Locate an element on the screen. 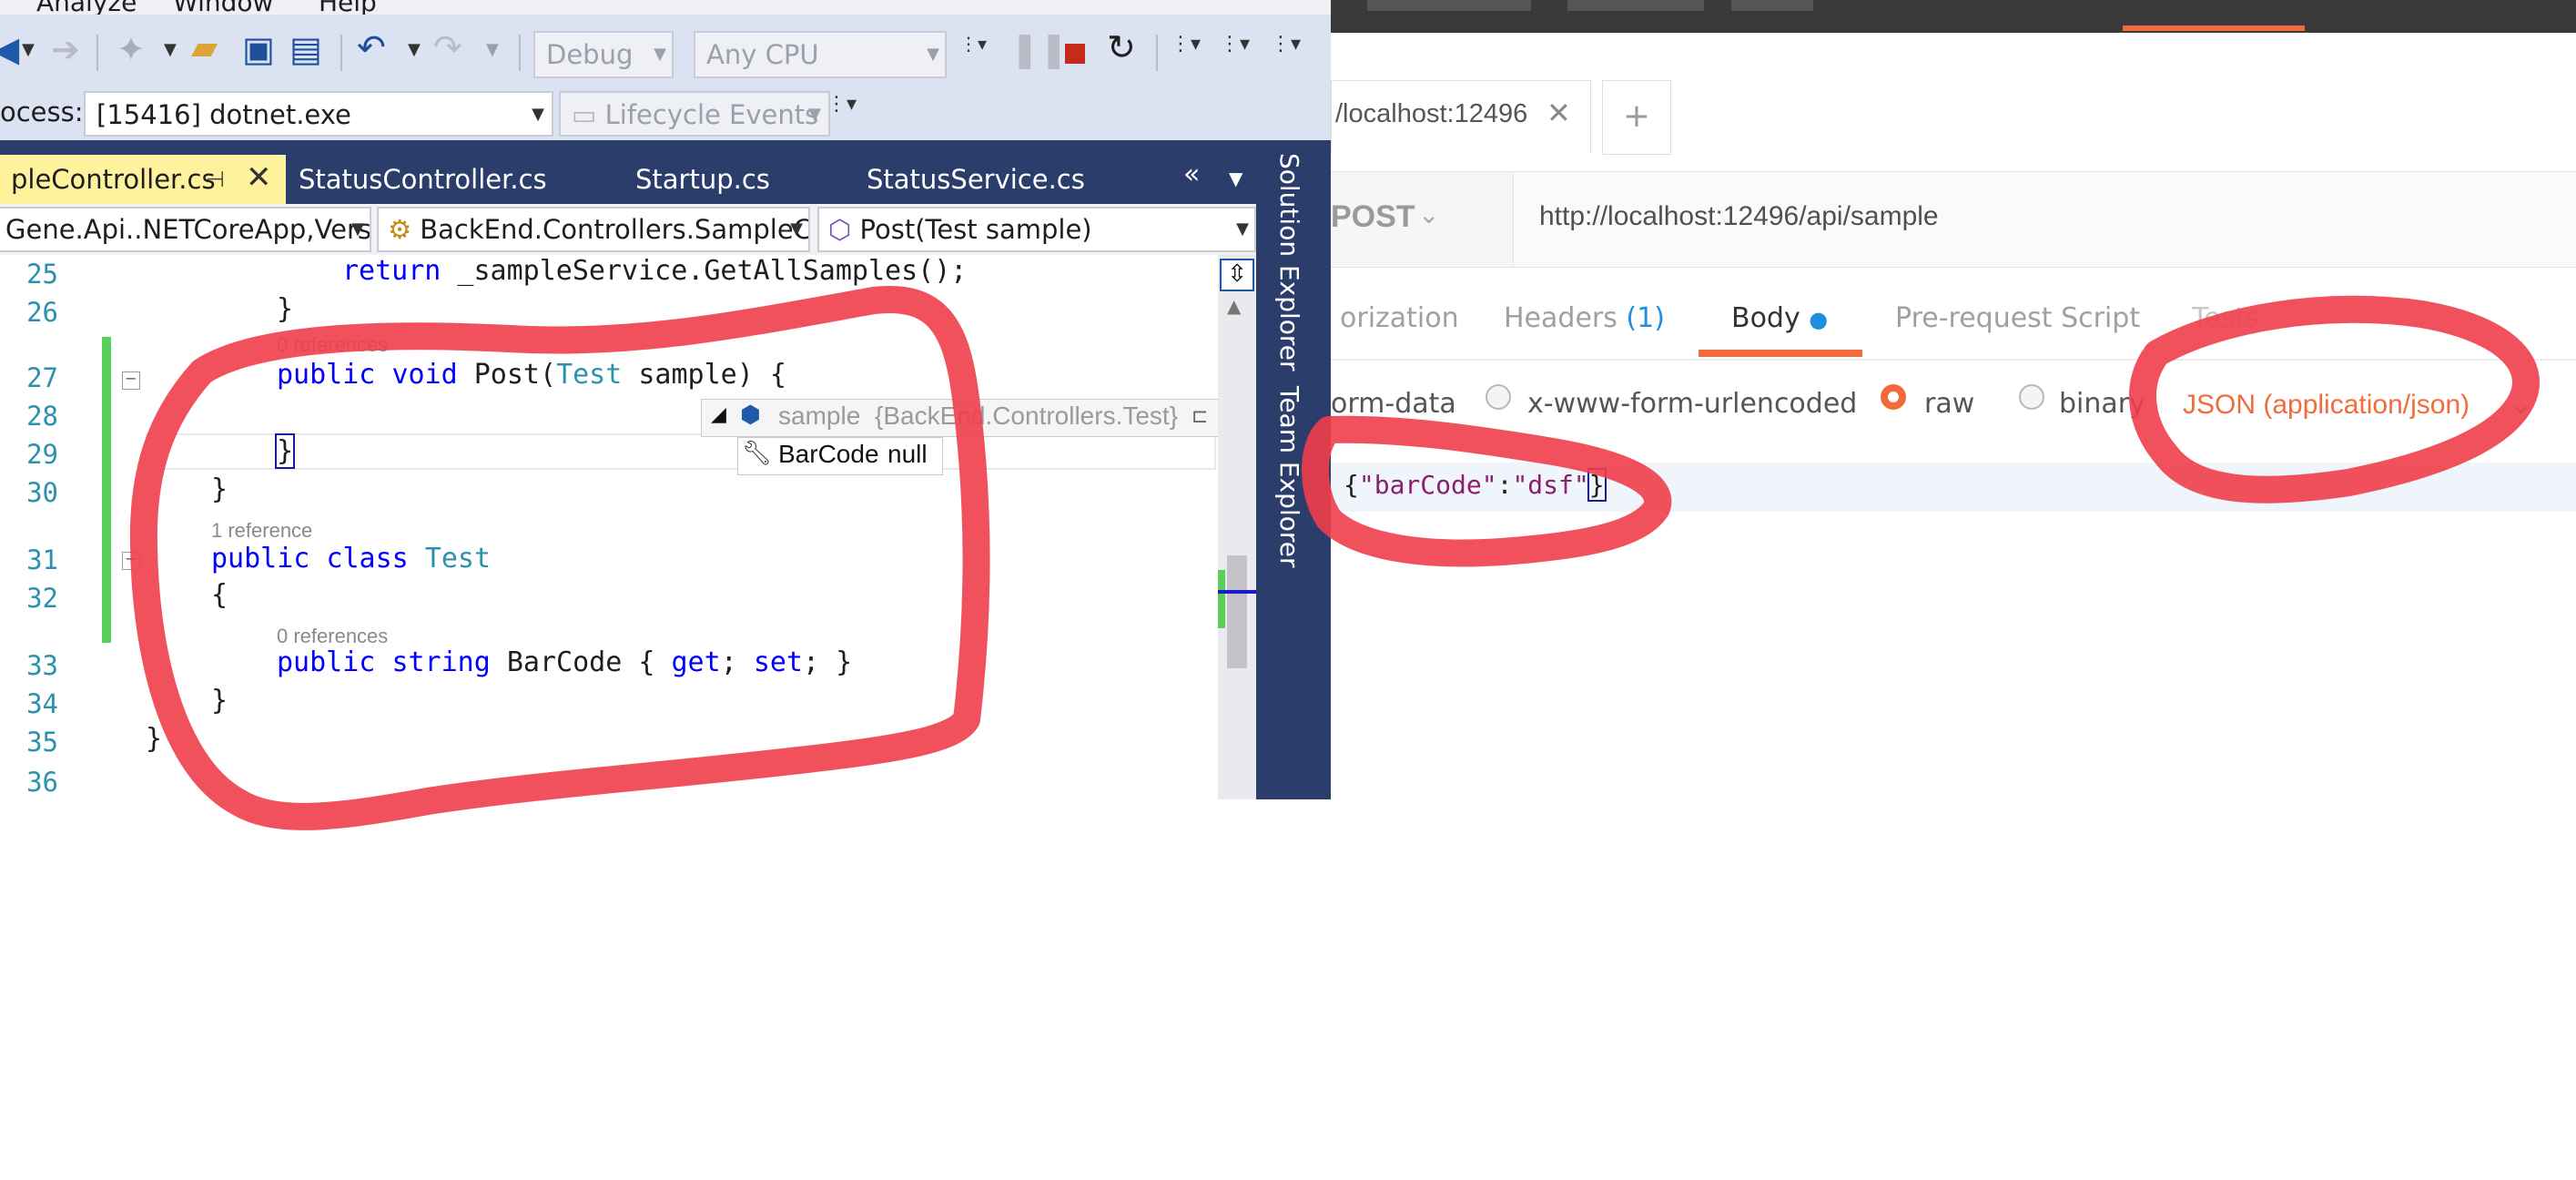 The width and height of the screenshot is (2576, 1180). annotation-circle-content-type is located at coordinates (2334, 400).